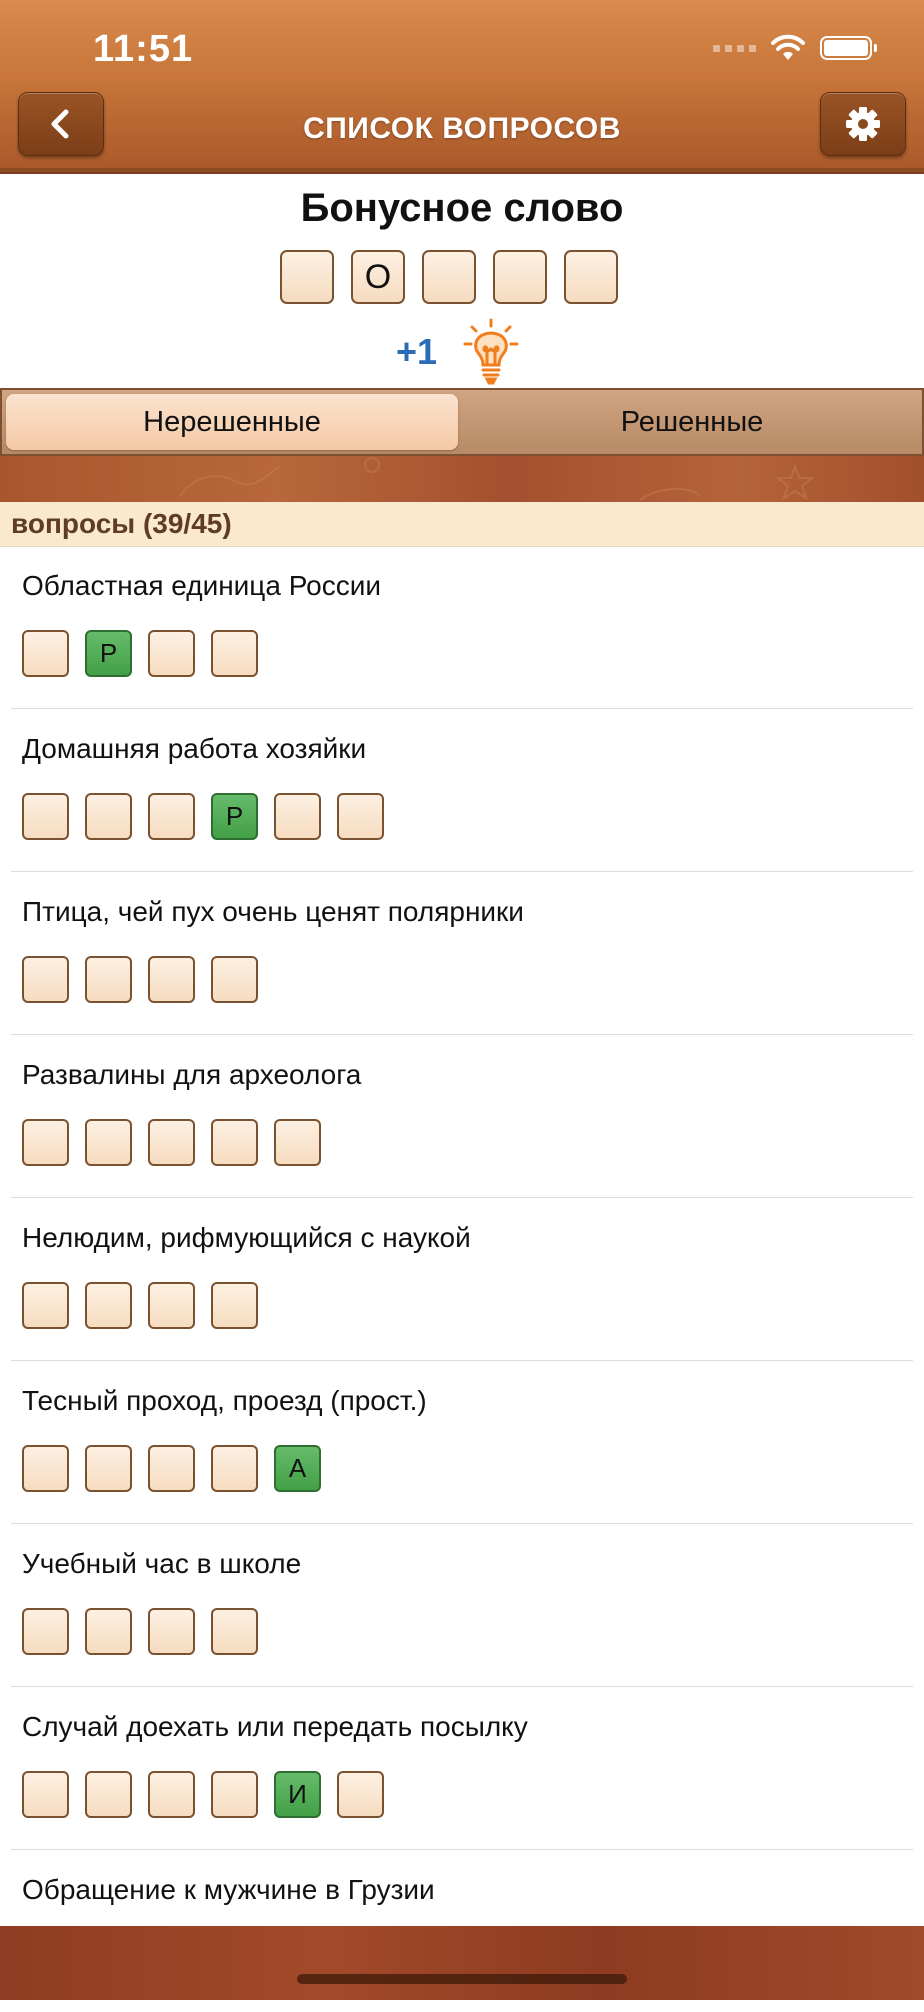 This screenshot has width=924, height=2012. Describe the element at coordinates (297, 1468) in the screenshot. I see `revealed-letter-tile: А` at that location.